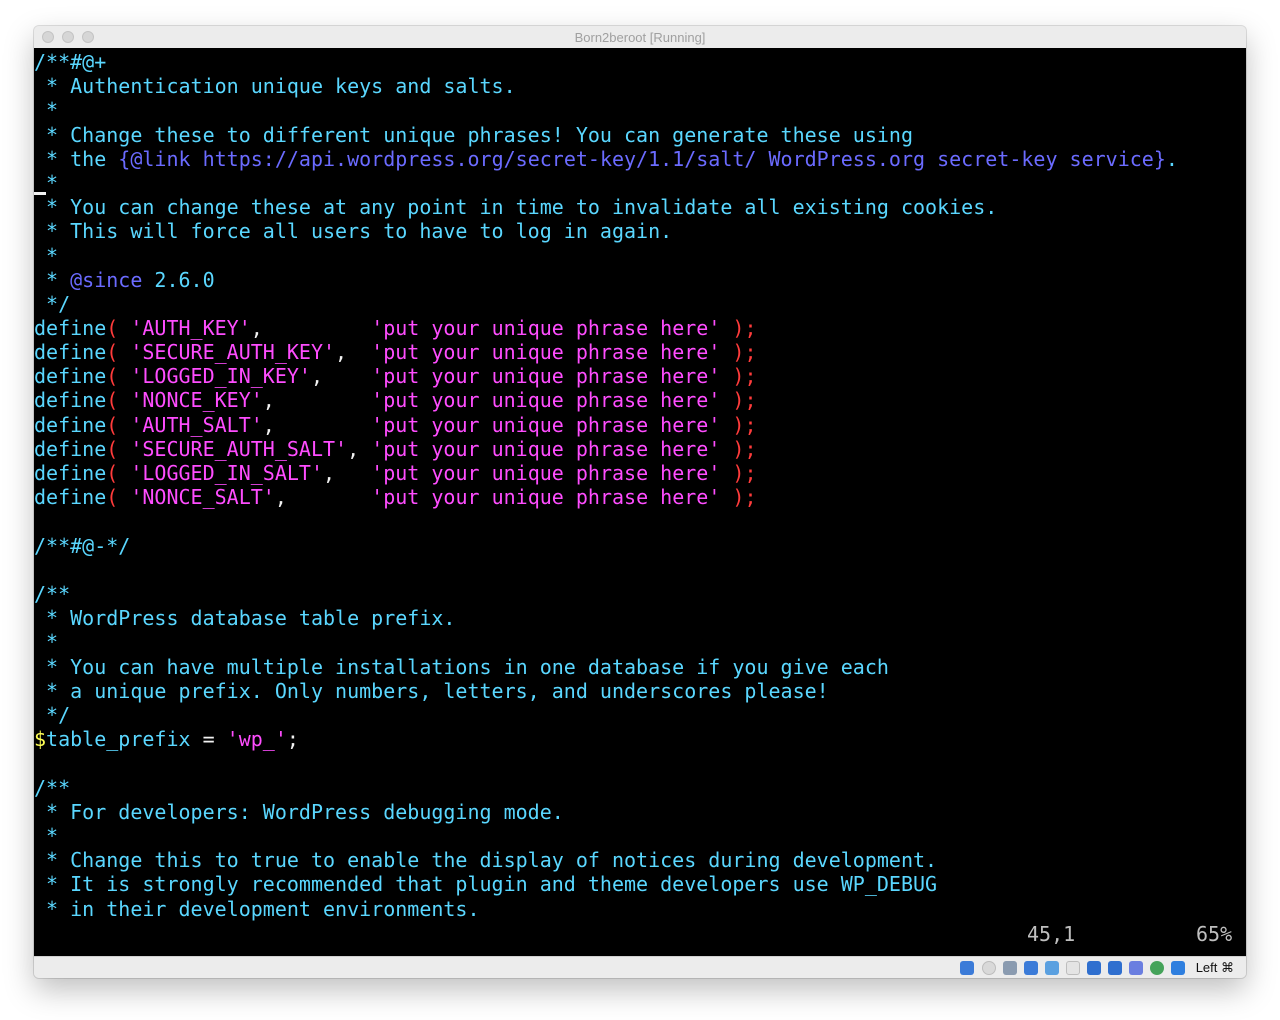 The image size is (1280, 1020). What do you see at coordinates (1073, 968) in the screenshot?
I see `shared-folders-icon` at bounding box center [1073, 968].